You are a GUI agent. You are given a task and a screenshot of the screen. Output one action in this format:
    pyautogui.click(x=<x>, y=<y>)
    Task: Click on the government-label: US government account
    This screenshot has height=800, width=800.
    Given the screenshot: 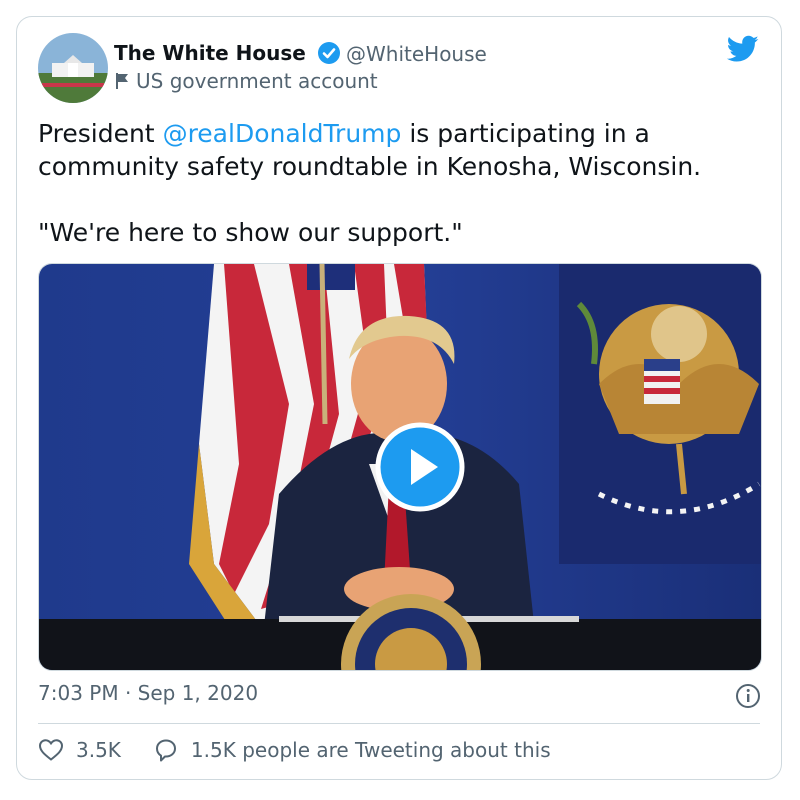 What is the action you would take?
    pyautogui.click(x=246, y=81)
    